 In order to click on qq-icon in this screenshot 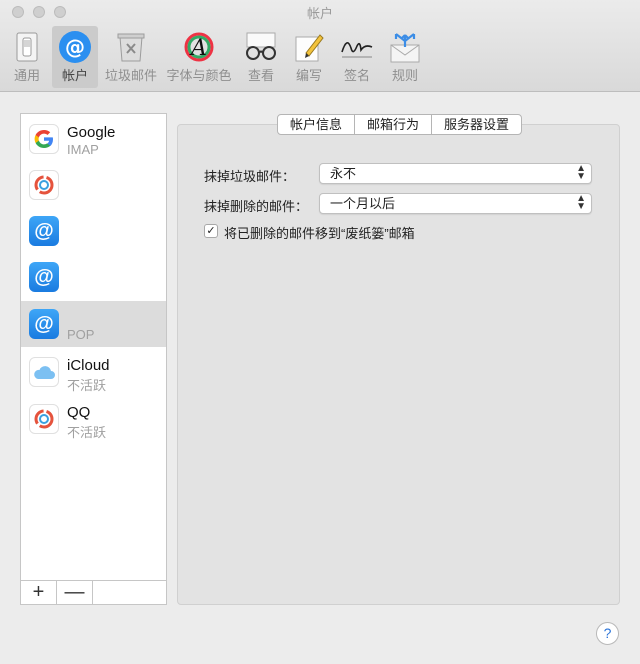, I will do `click(44, 419)`.